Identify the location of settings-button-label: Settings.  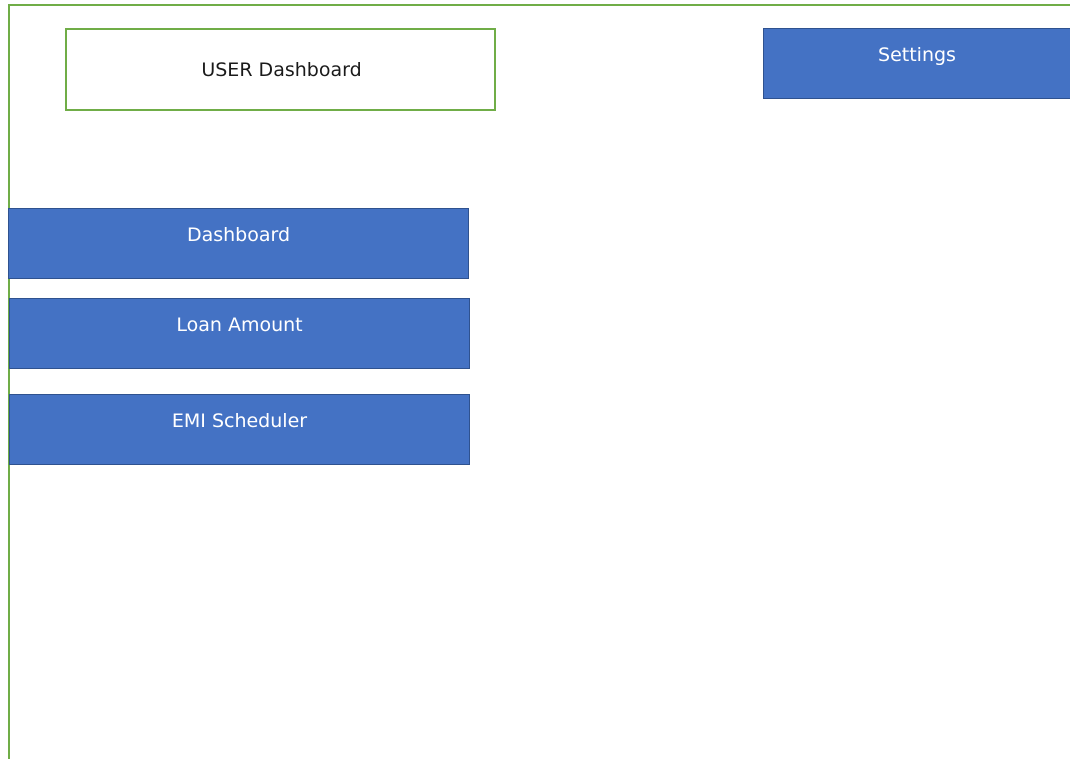
(917, 55).